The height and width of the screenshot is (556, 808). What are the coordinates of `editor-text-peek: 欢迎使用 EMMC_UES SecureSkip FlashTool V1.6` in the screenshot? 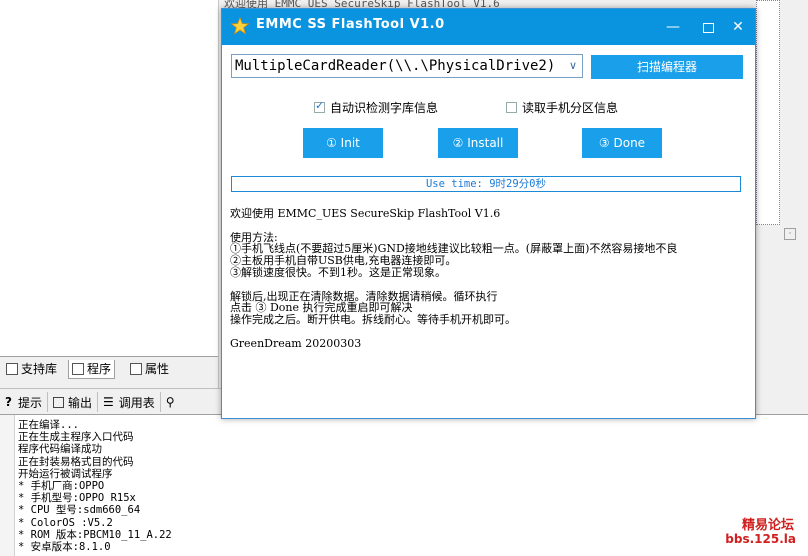 It's located at (362, 4).